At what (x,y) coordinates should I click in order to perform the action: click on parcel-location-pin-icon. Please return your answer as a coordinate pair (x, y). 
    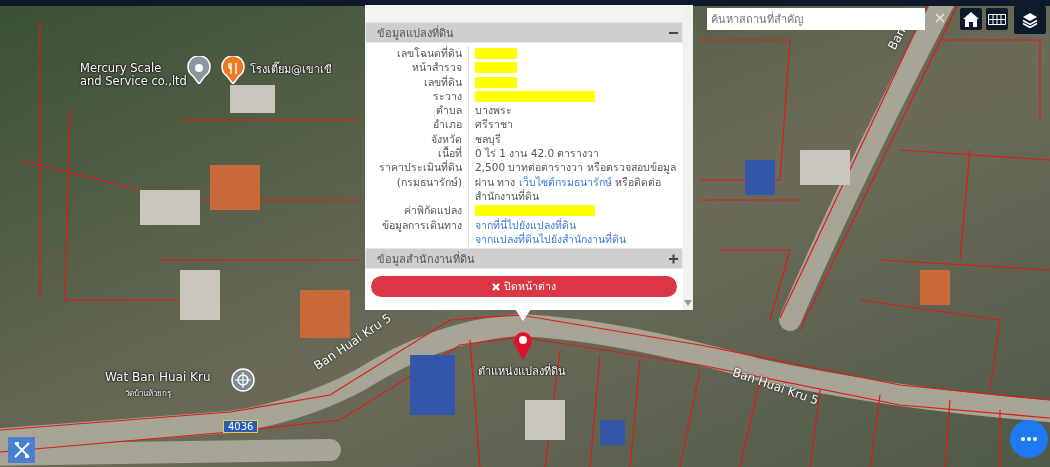
    Looking at the image, I should click on (523, 345).